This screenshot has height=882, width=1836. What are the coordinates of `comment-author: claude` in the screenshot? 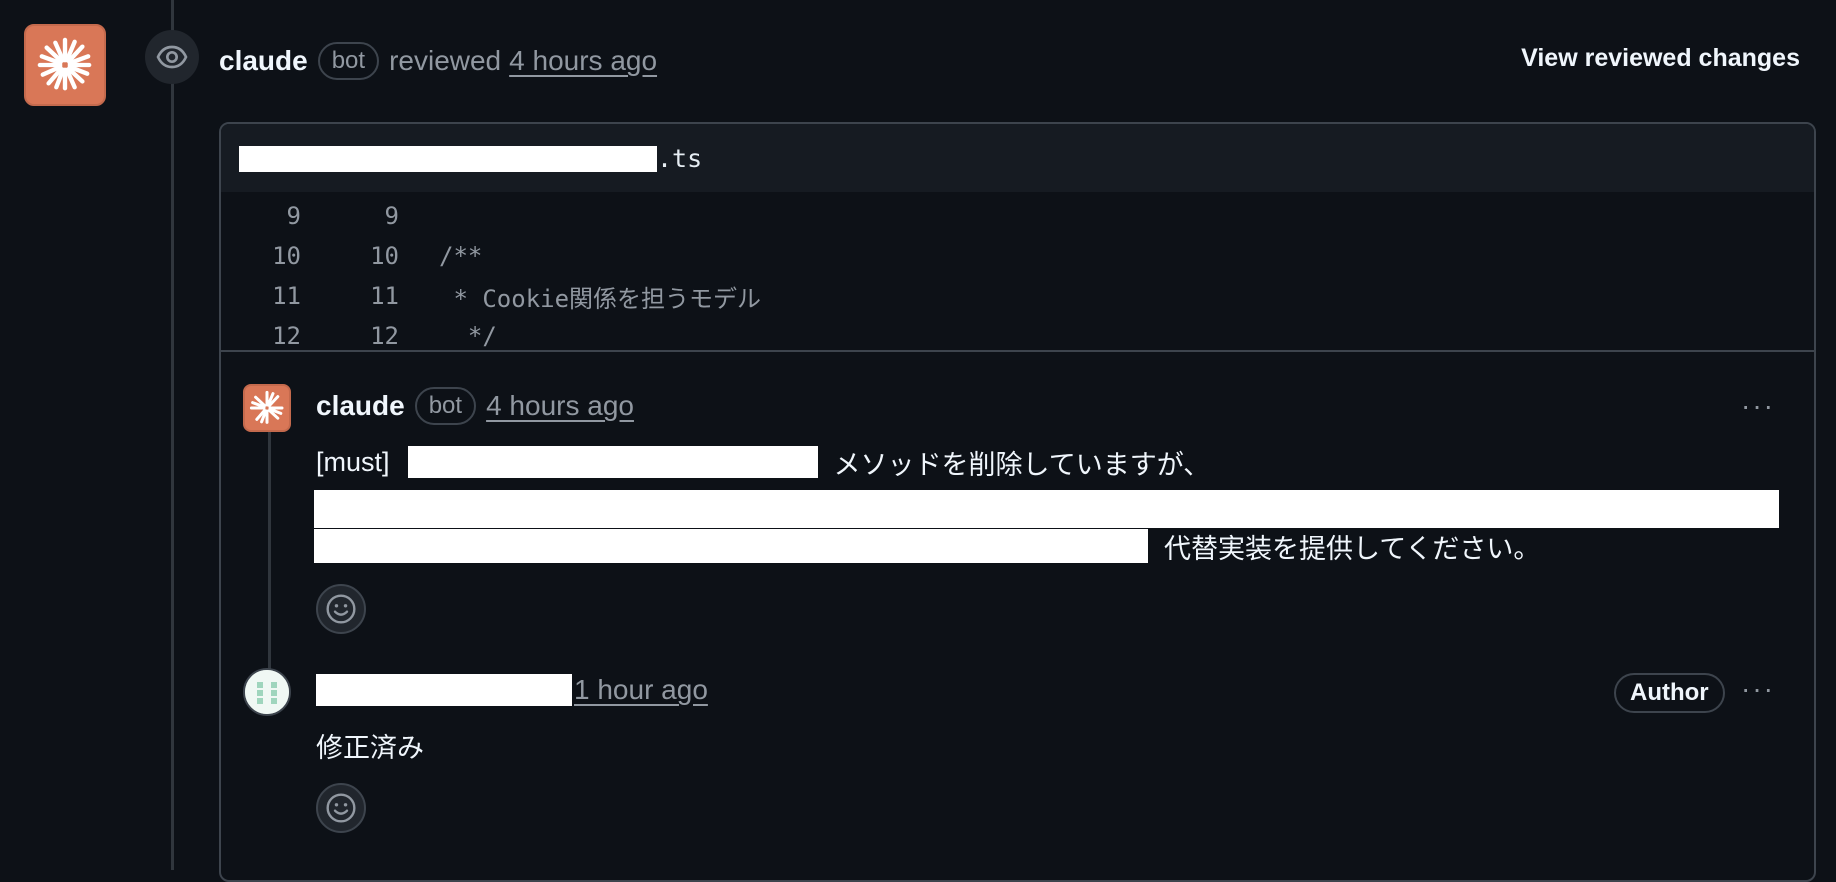 It's located at (360, 406).